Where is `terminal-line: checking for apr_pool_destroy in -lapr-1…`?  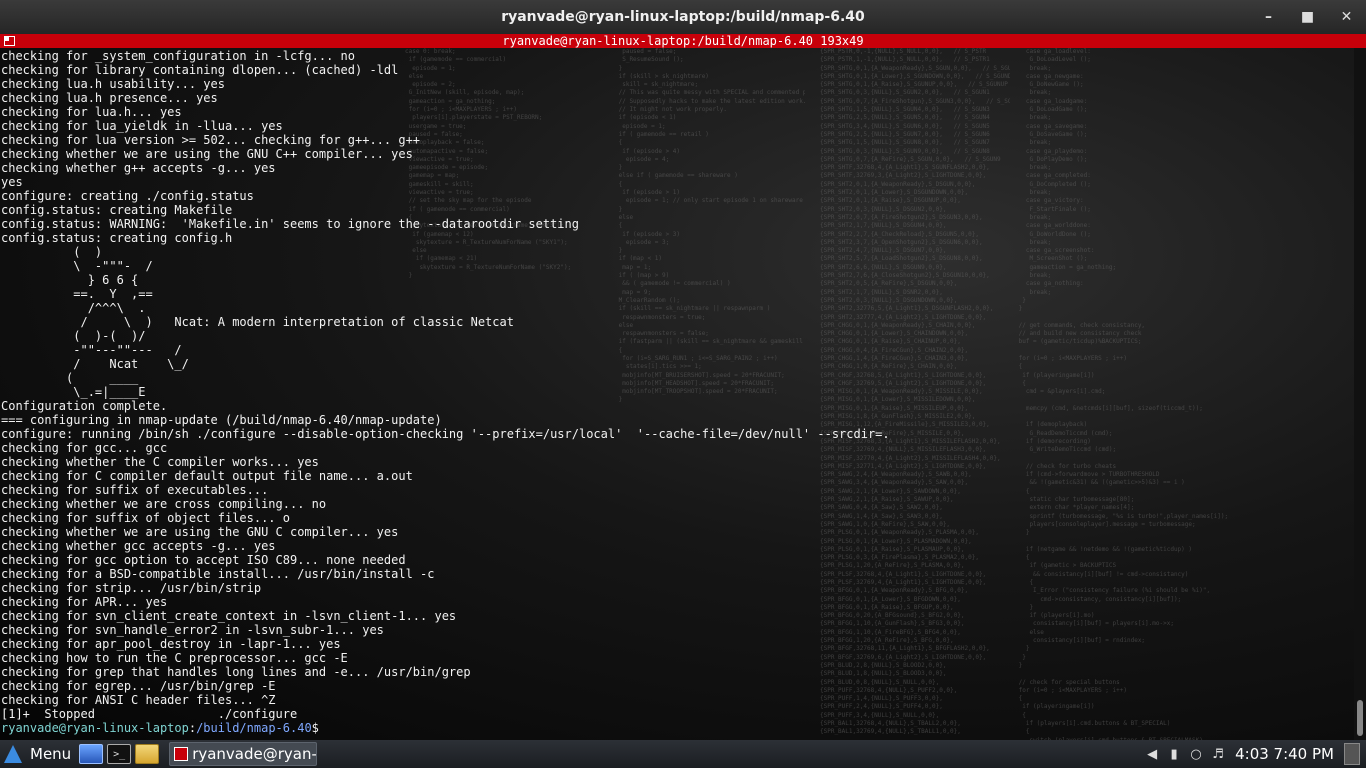
terminal-line: checking for apr_pool_destroy in -lapr-1… is located at coordinates (171, 644).